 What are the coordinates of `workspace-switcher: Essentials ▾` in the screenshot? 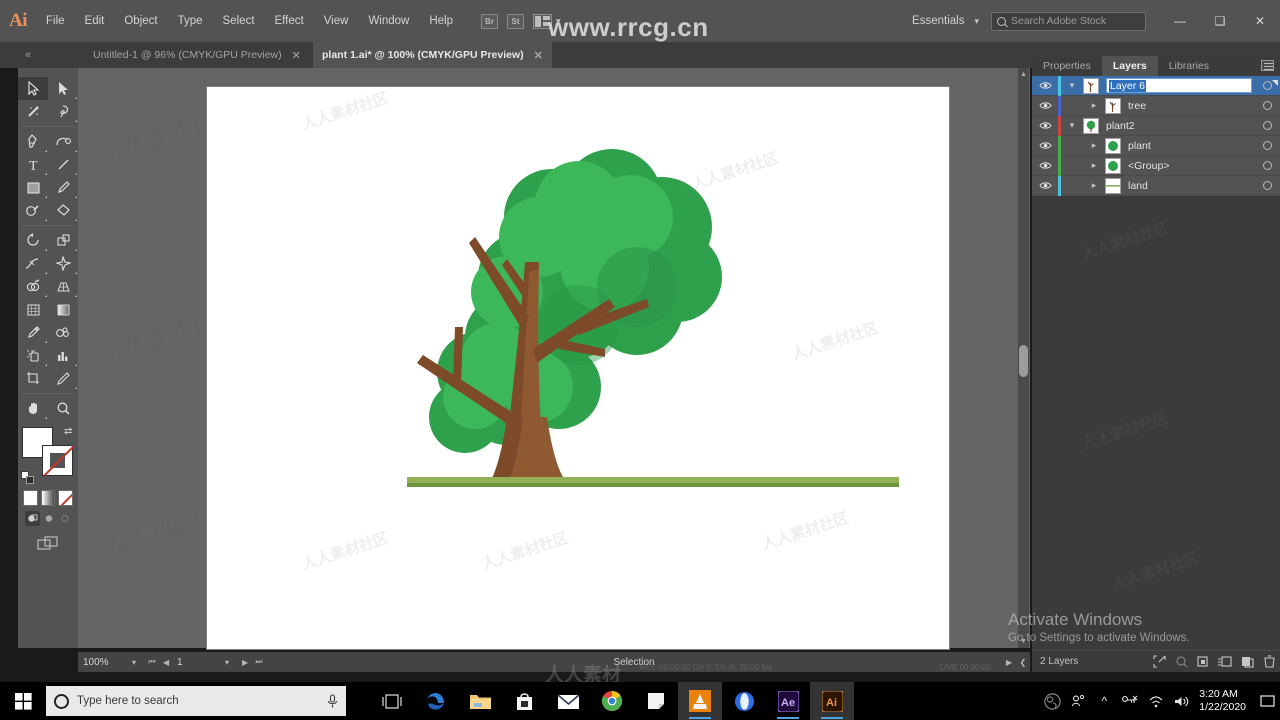 It's located at (945, 21).